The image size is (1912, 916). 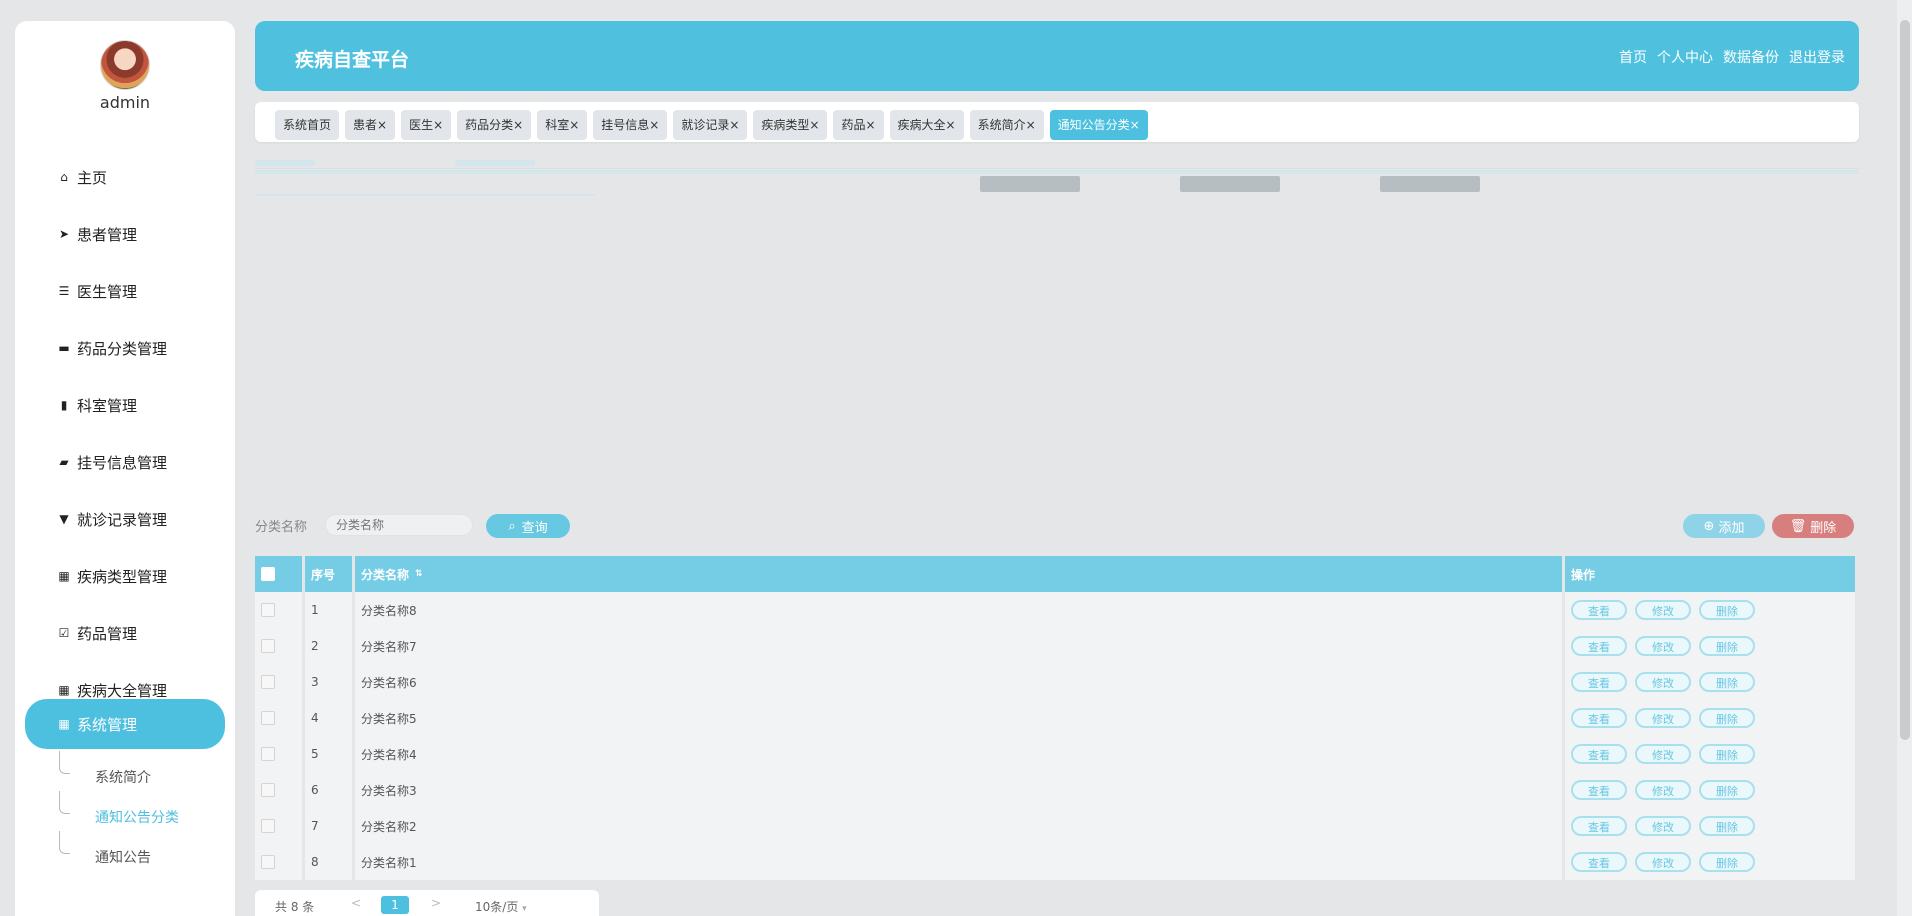 I want to click on page-size-select: 10条/页 ▾, so click(x=501, y=906).